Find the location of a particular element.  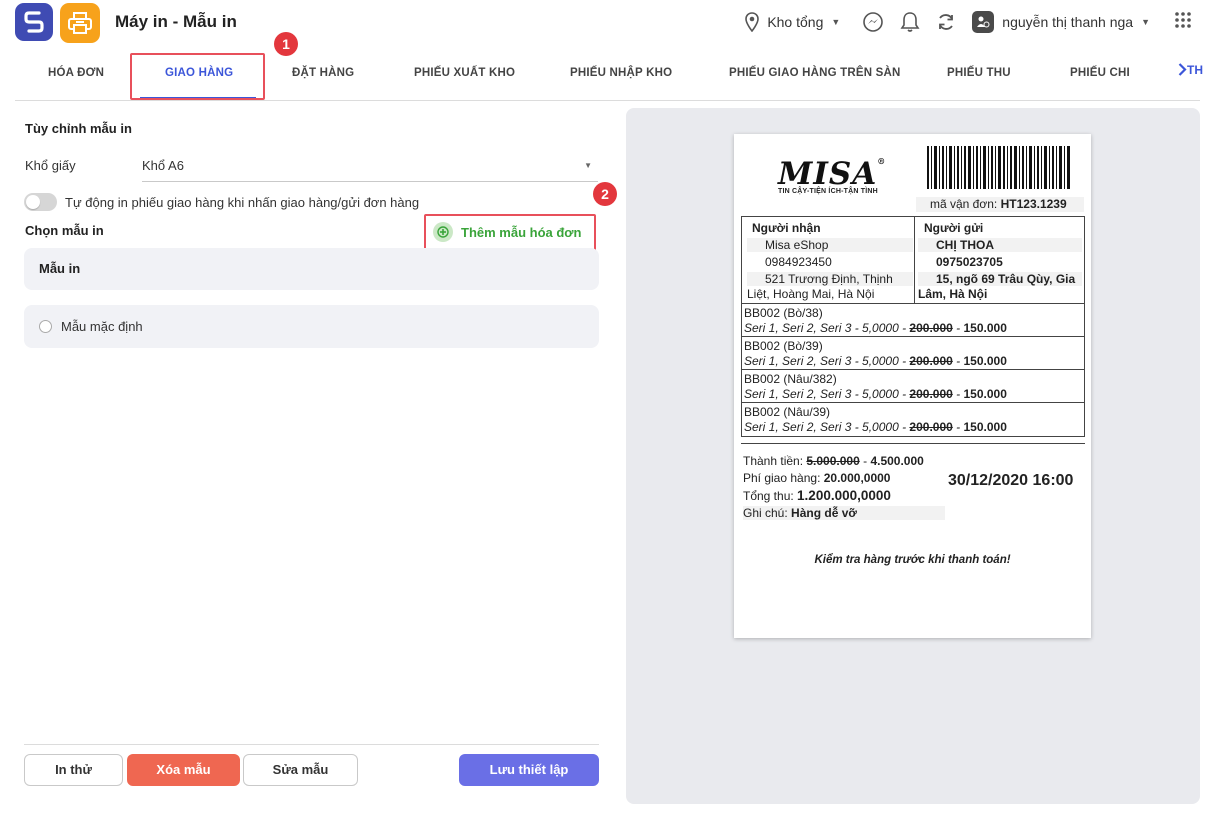

print-datetime: 30/12/2020 16:00 is located at coordinates (1011, 480).